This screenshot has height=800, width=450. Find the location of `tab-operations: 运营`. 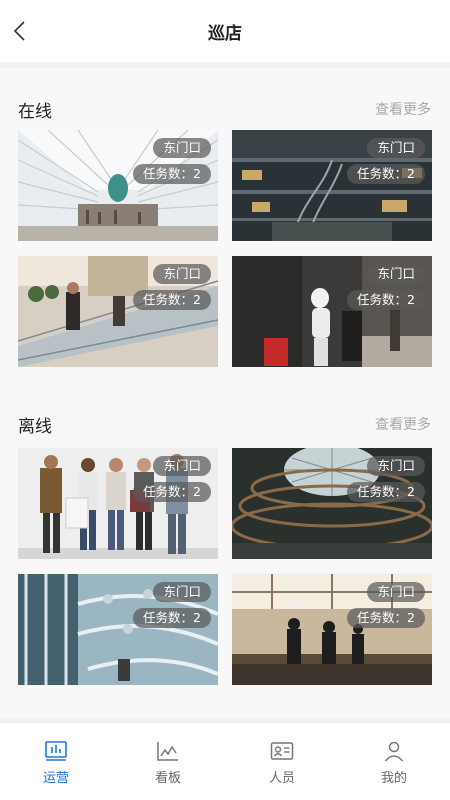

tab-operations: 运营 is located at coordinates (56, 761).